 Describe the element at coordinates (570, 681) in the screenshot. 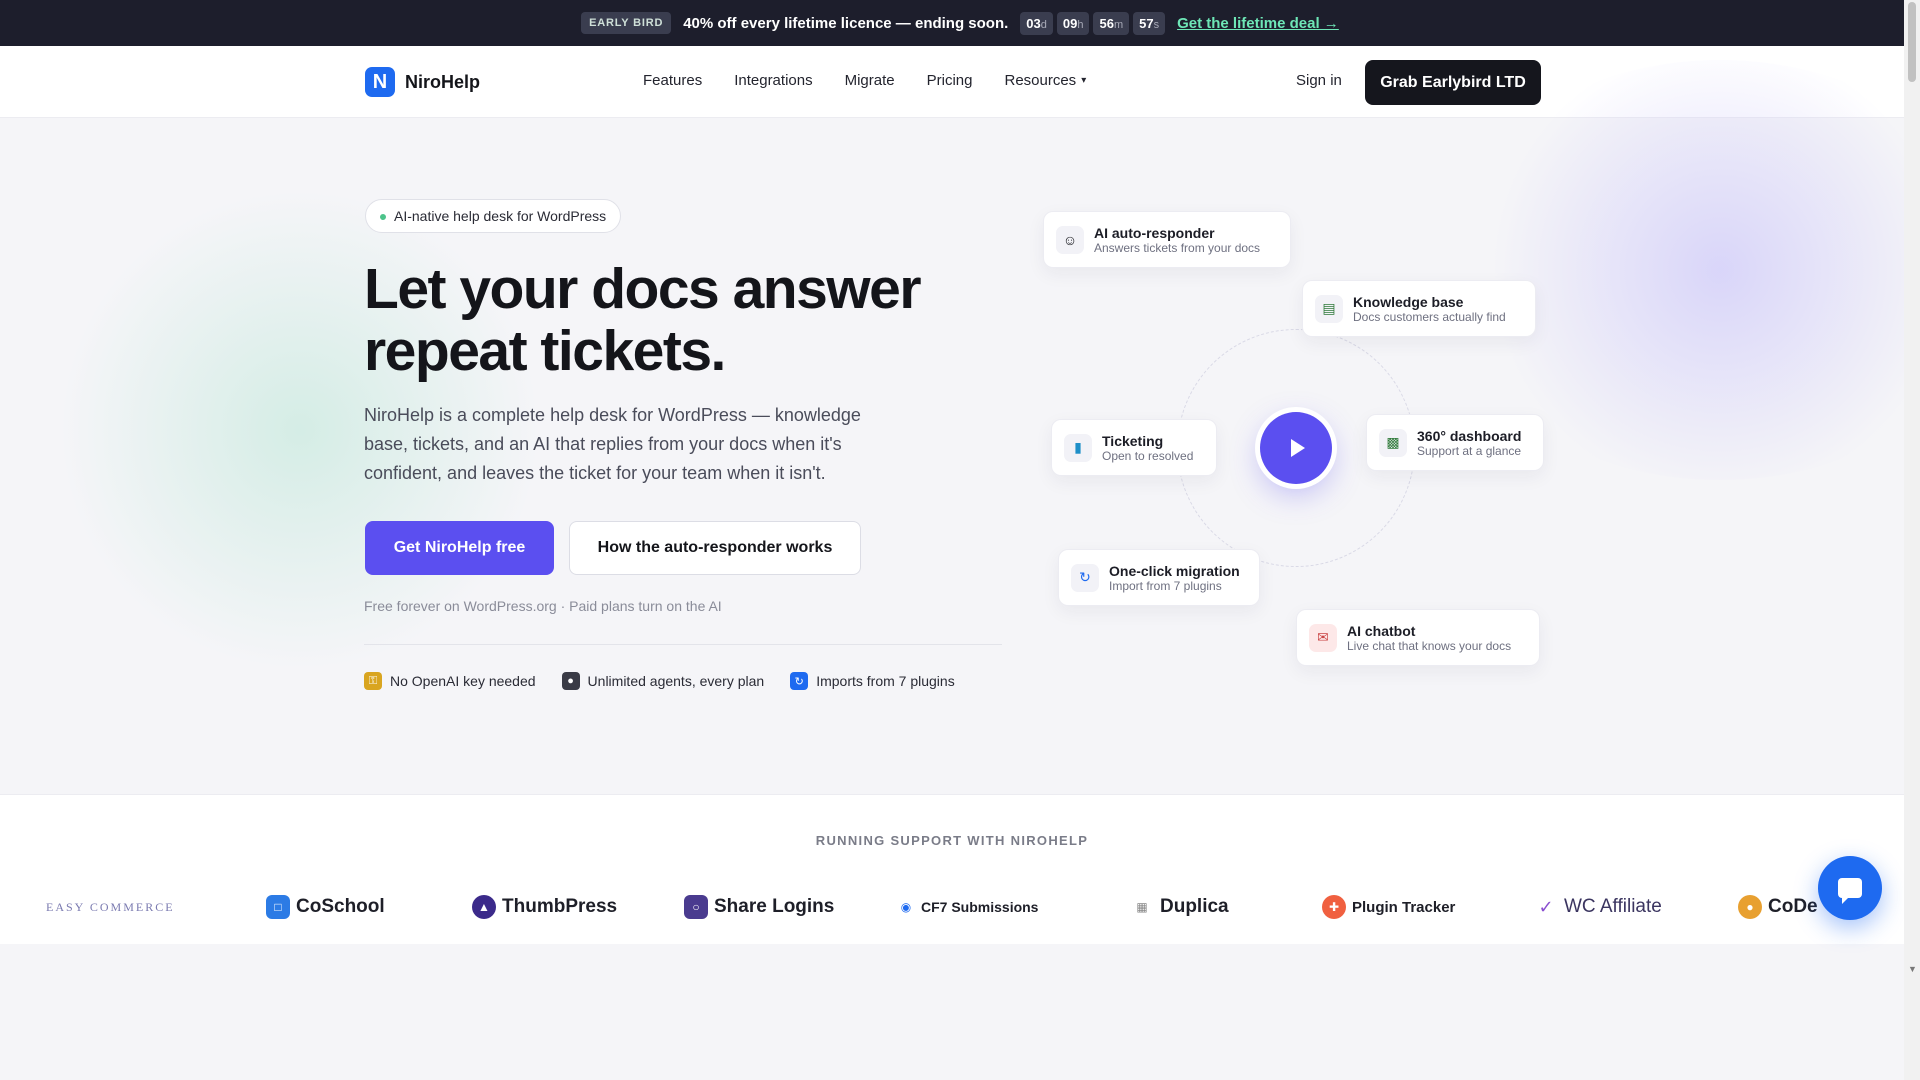

I see `users-icon: ●` at that location.